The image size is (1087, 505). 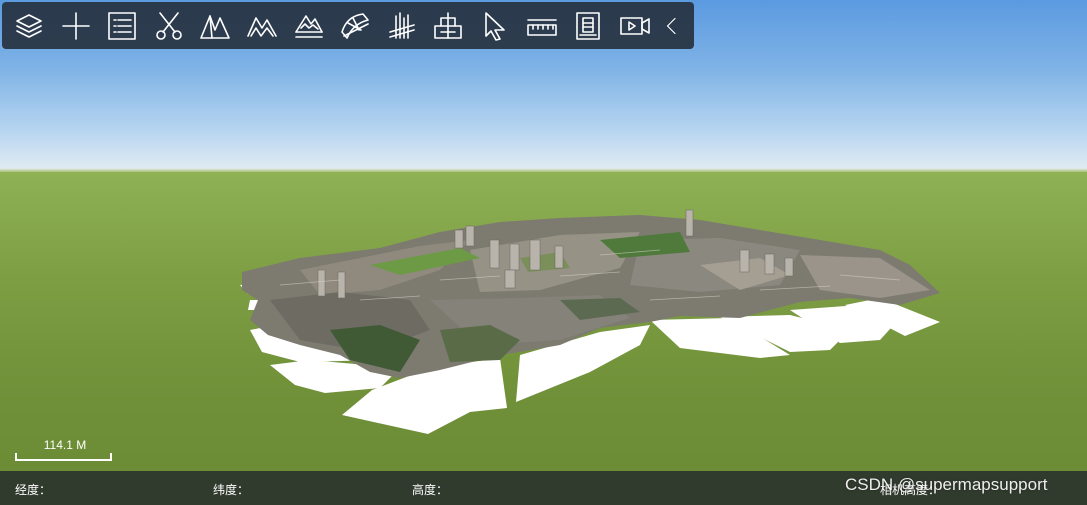 I want to click on profile-button, so click(x=448, y=26).